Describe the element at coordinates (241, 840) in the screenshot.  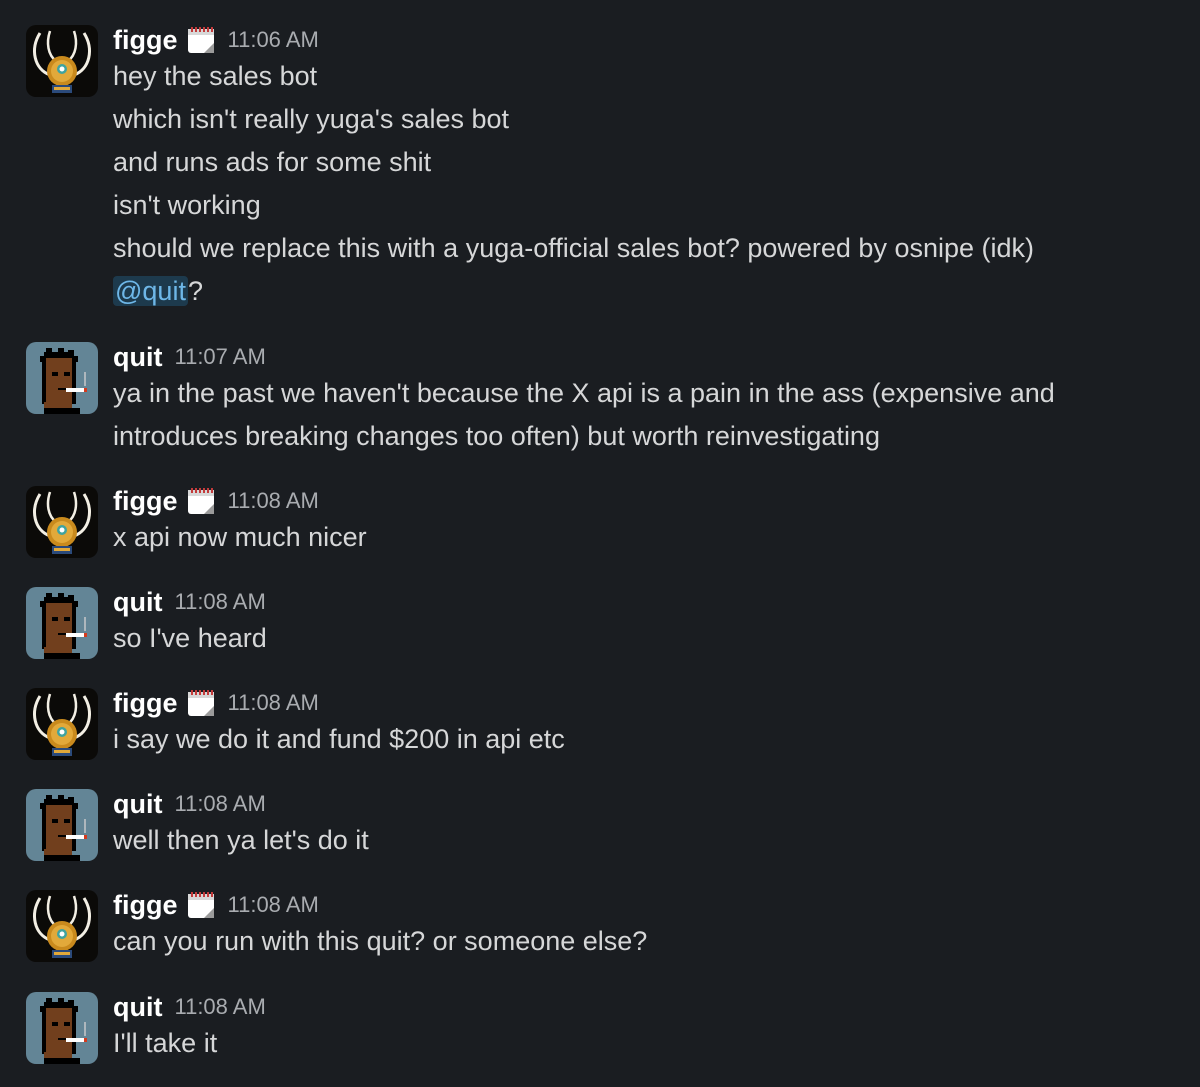
I see `message-line: well then ya let's do it` at that location.